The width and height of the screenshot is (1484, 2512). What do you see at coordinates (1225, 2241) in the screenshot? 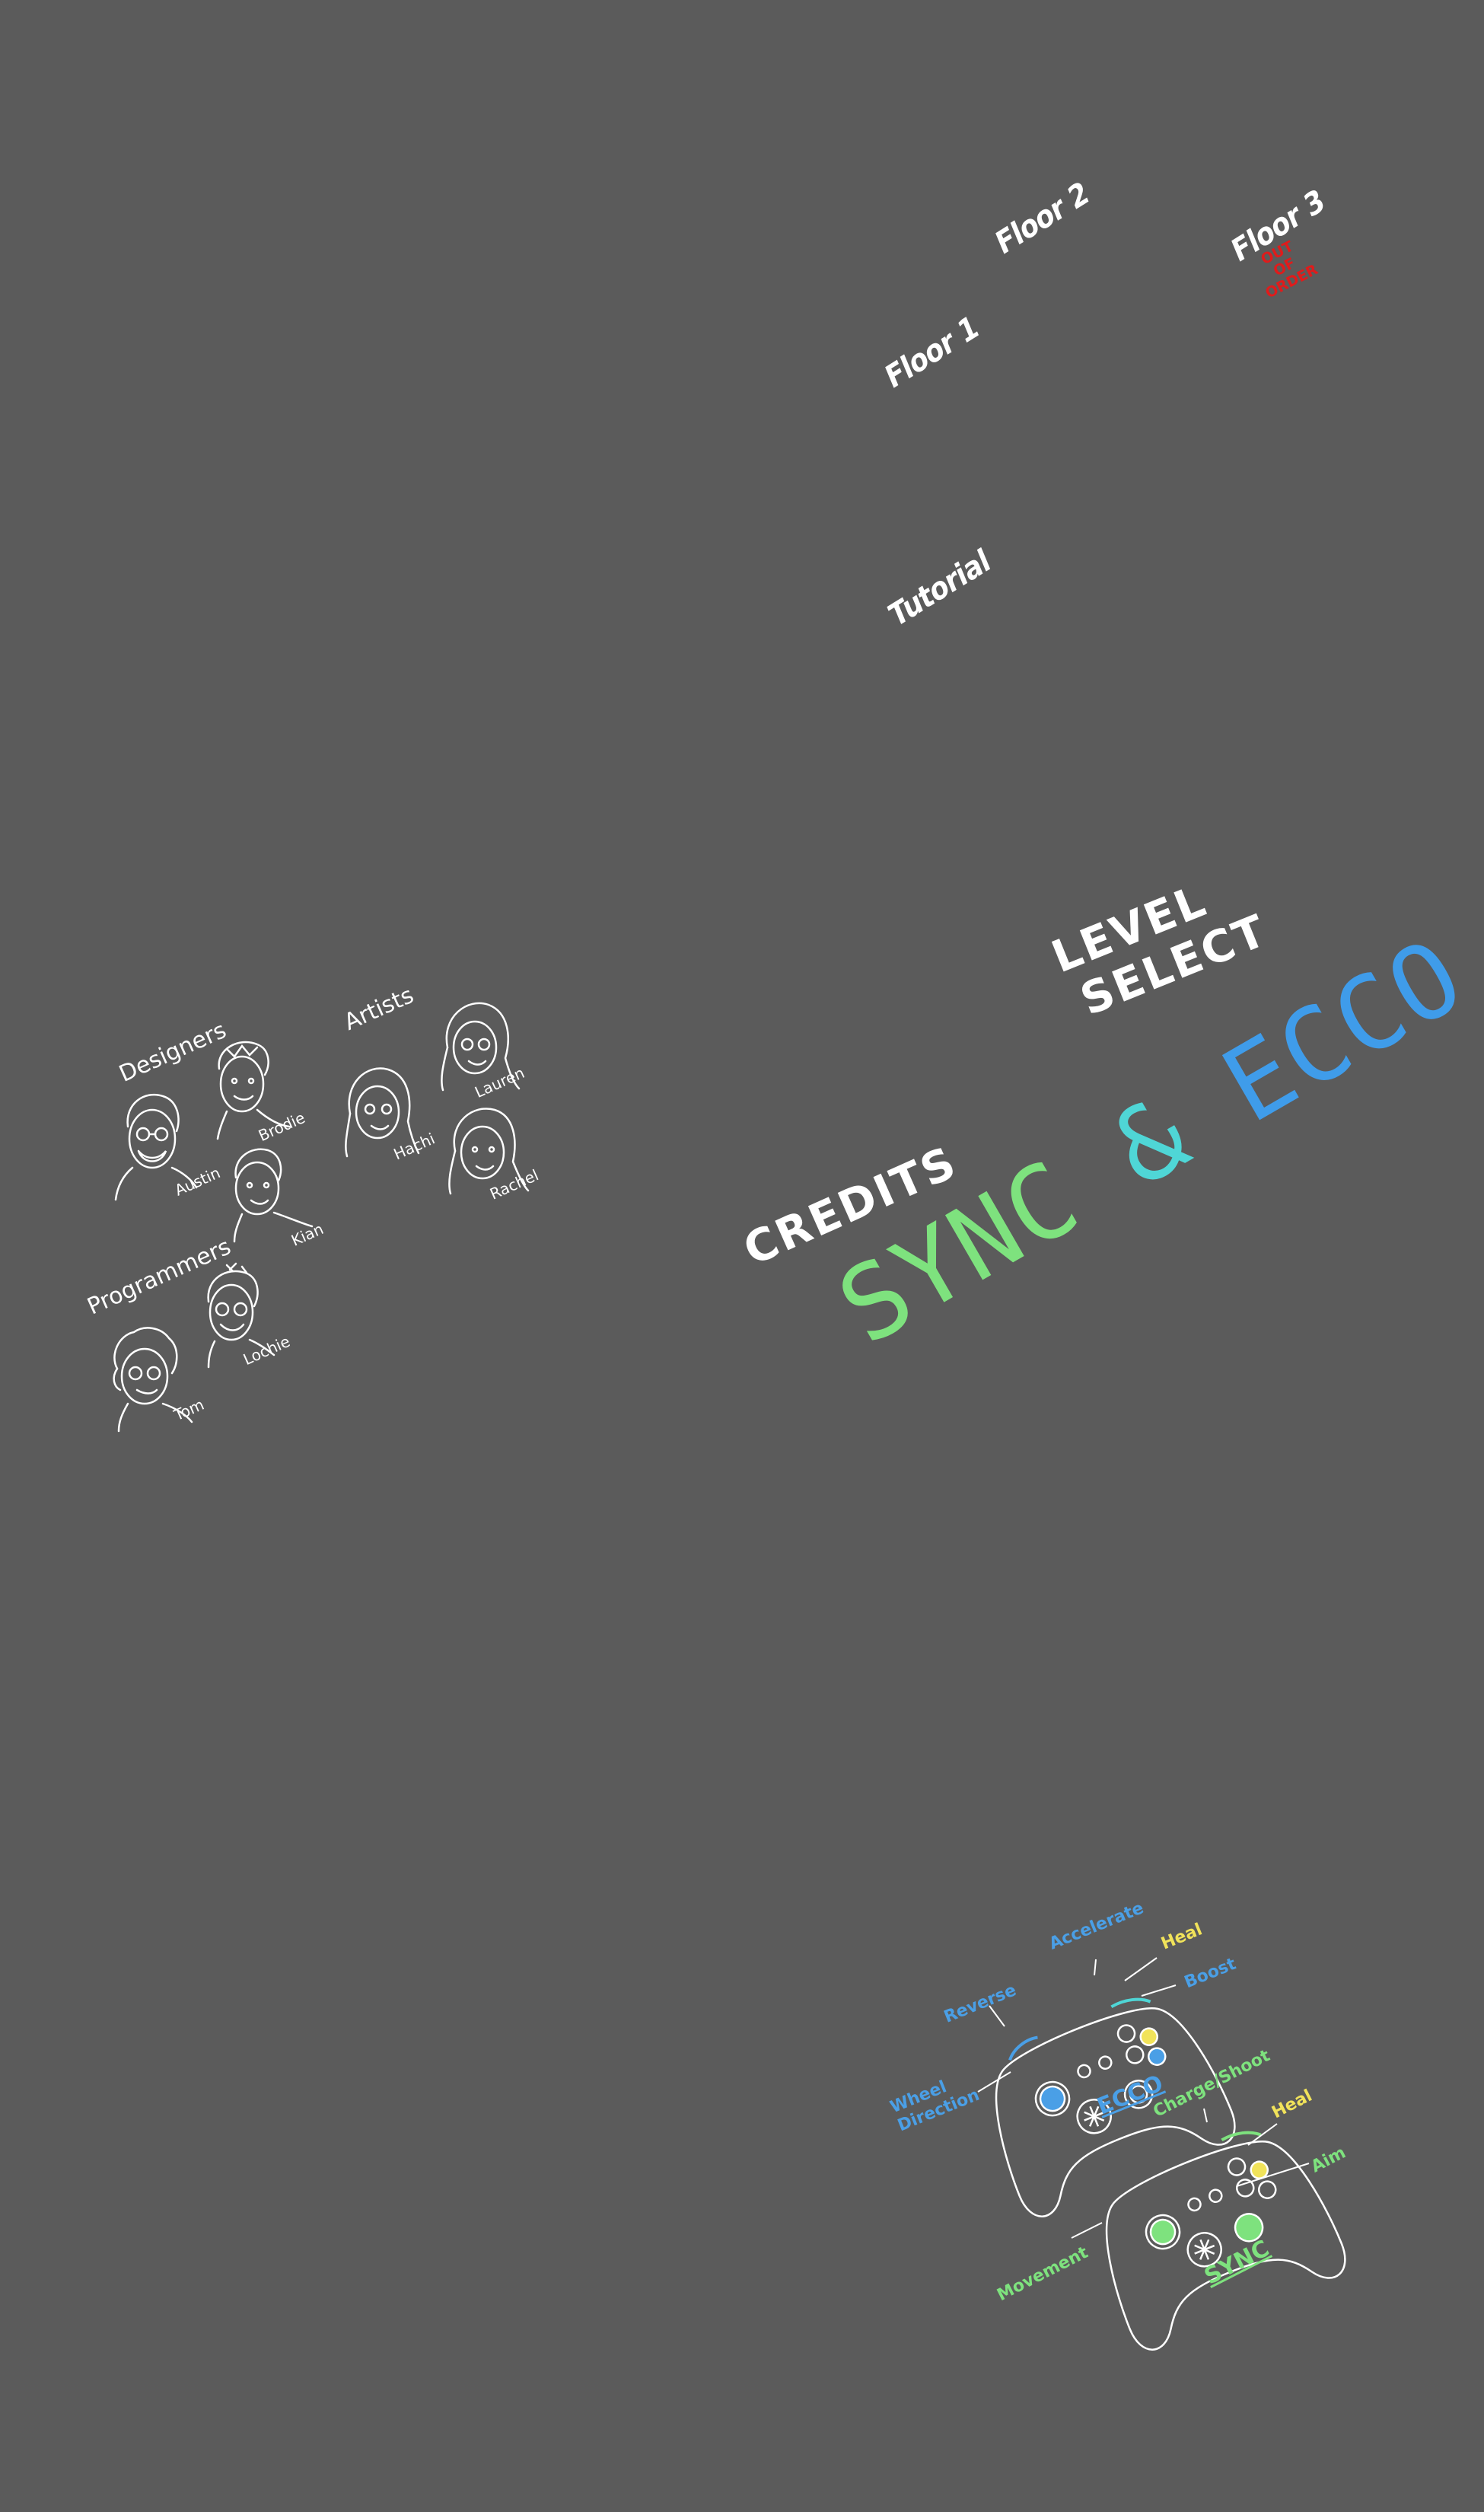
I see `sync-controller-icon` at bounding box center [1225, 2241].